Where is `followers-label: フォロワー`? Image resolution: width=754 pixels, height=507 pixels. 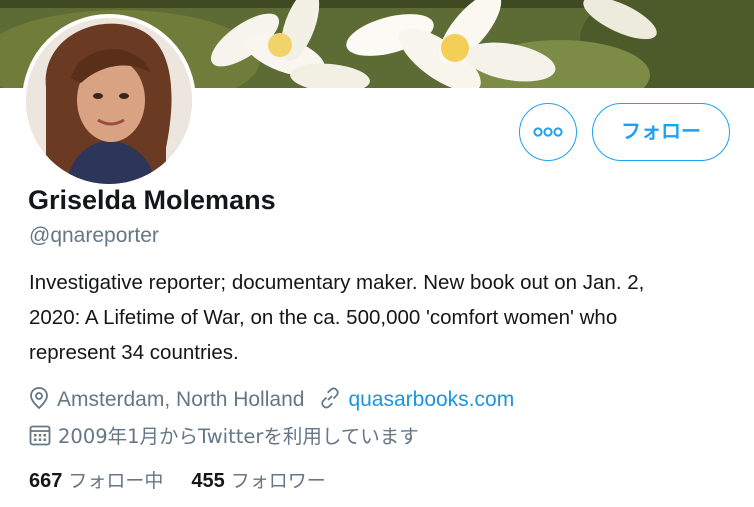 followers-label: フォロワー is located at coordinates (278, 481).